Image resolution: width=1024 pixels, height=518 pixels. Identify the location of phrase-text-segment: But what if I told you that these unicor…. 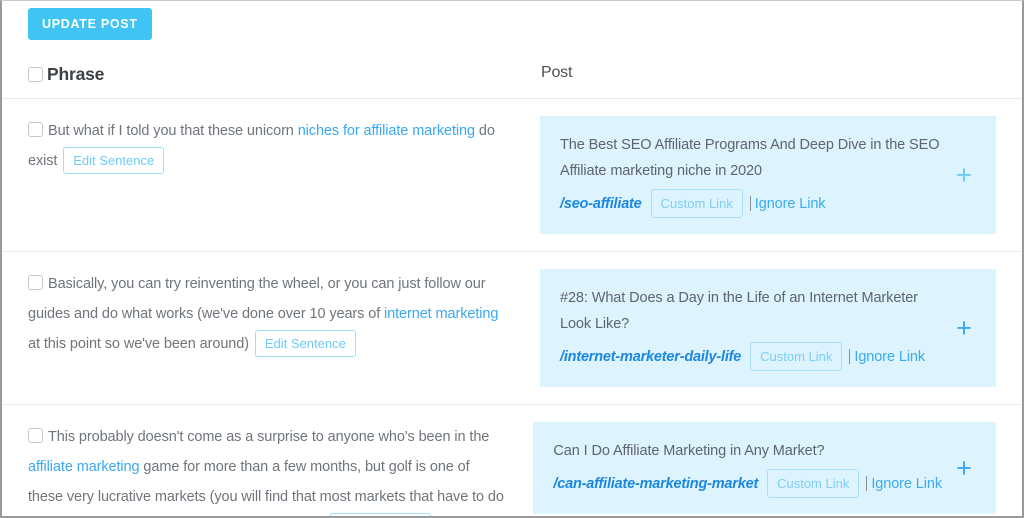
(173, 131).